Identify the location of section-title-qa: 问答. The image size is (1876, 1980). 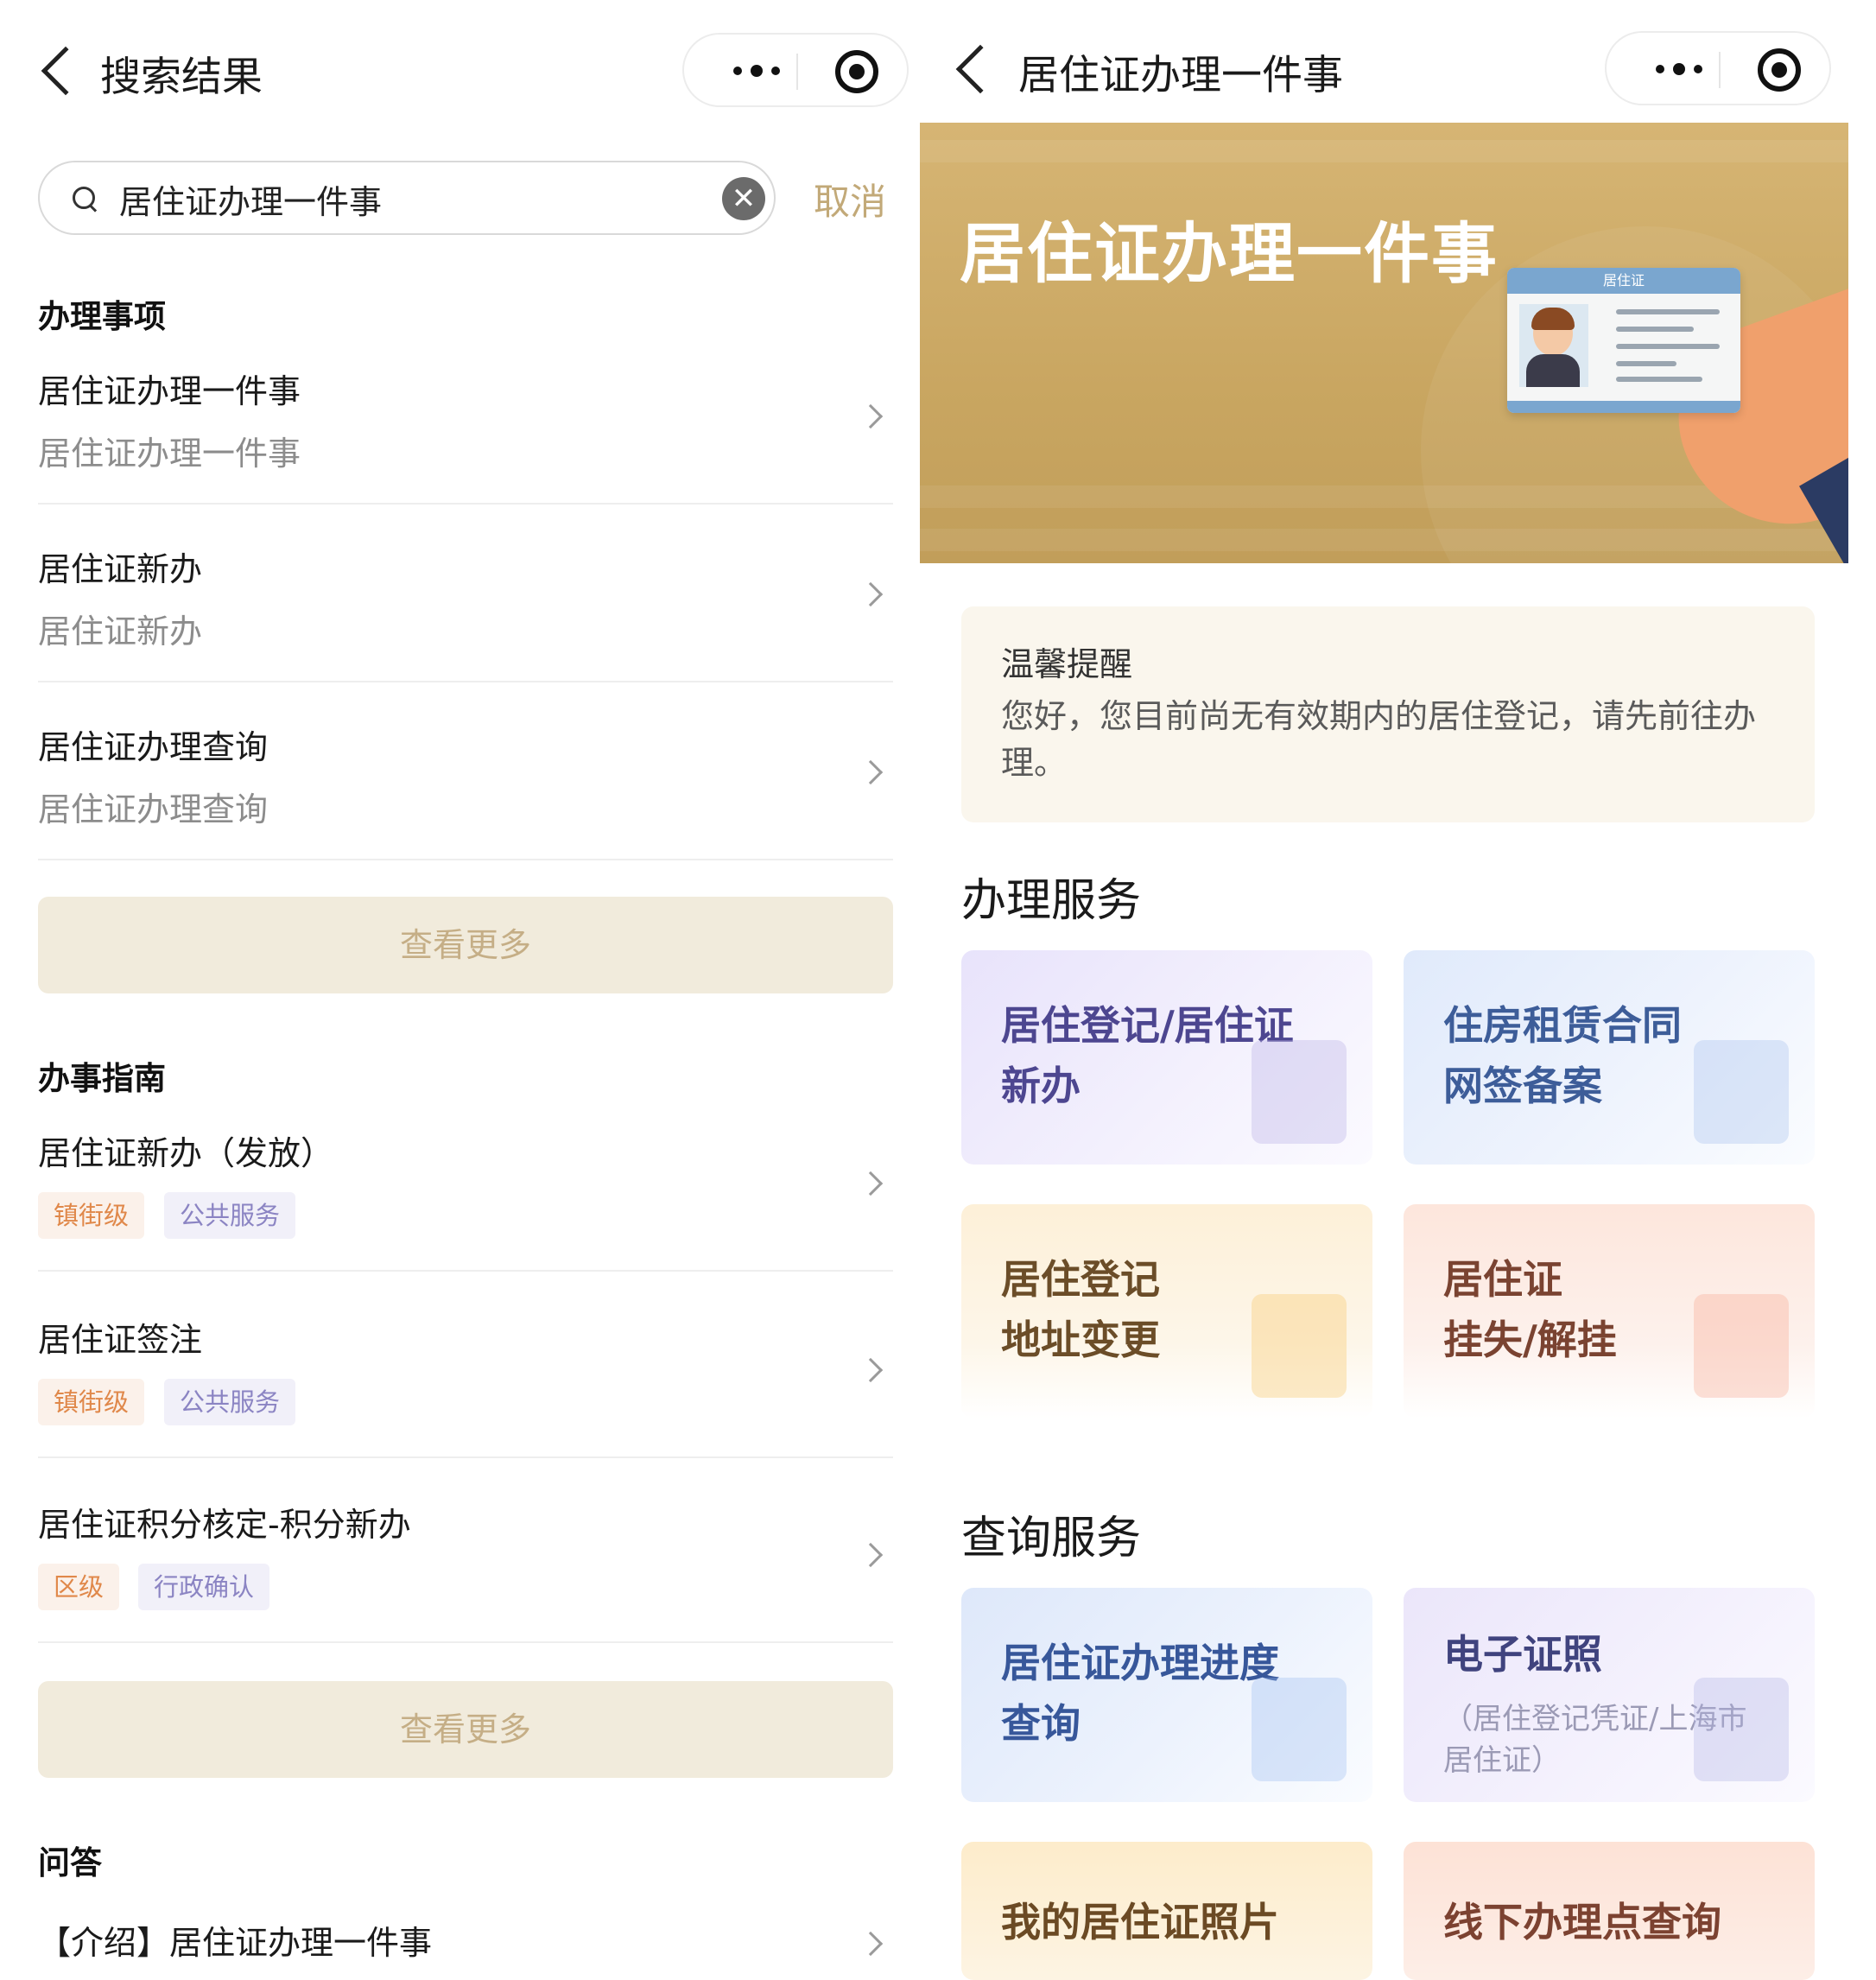
(70, 1863).